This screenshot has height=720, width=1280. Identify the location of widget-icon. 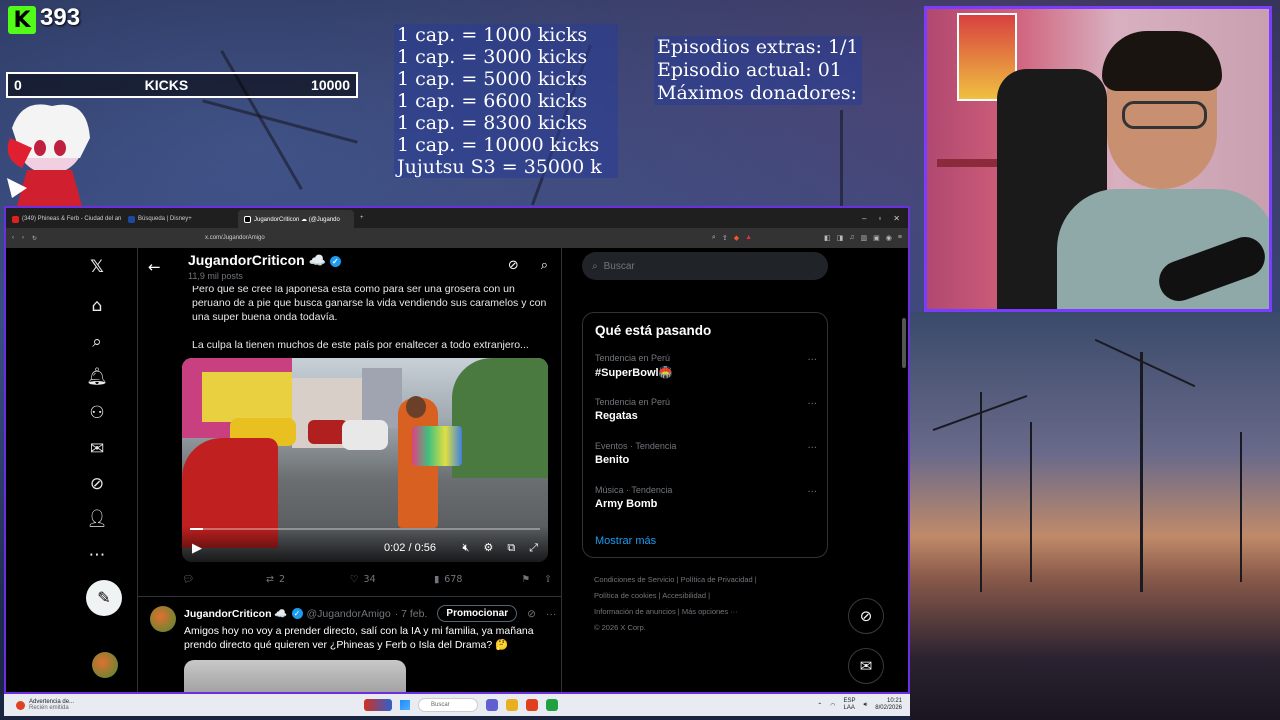
(378, 705).